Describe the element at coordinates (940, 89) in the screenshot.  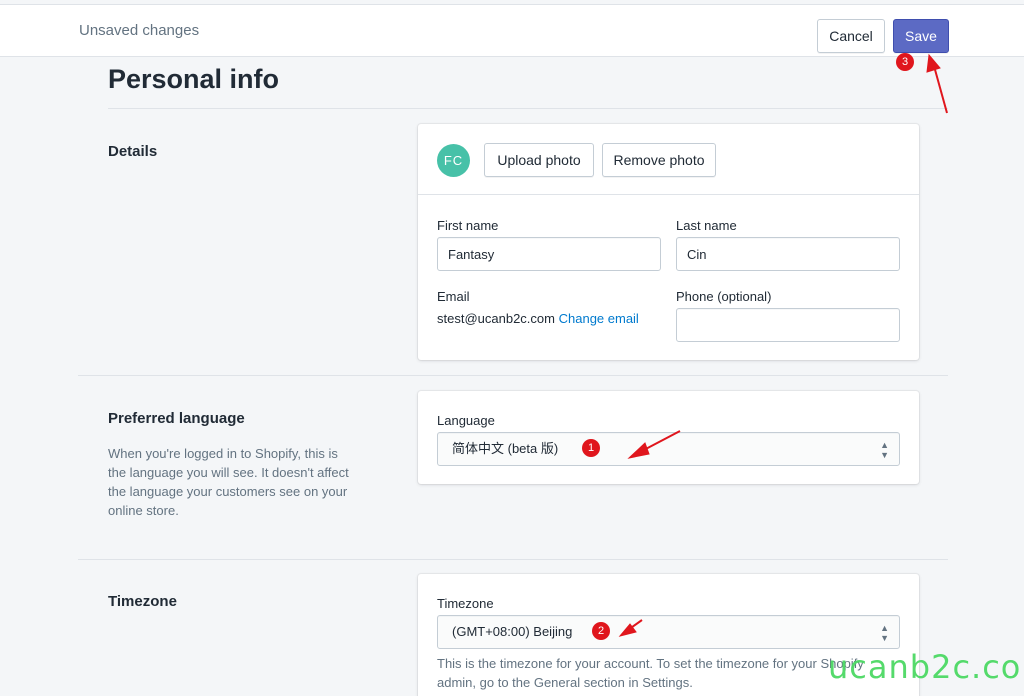
I see `annotation-arrow-3-line` at that location.